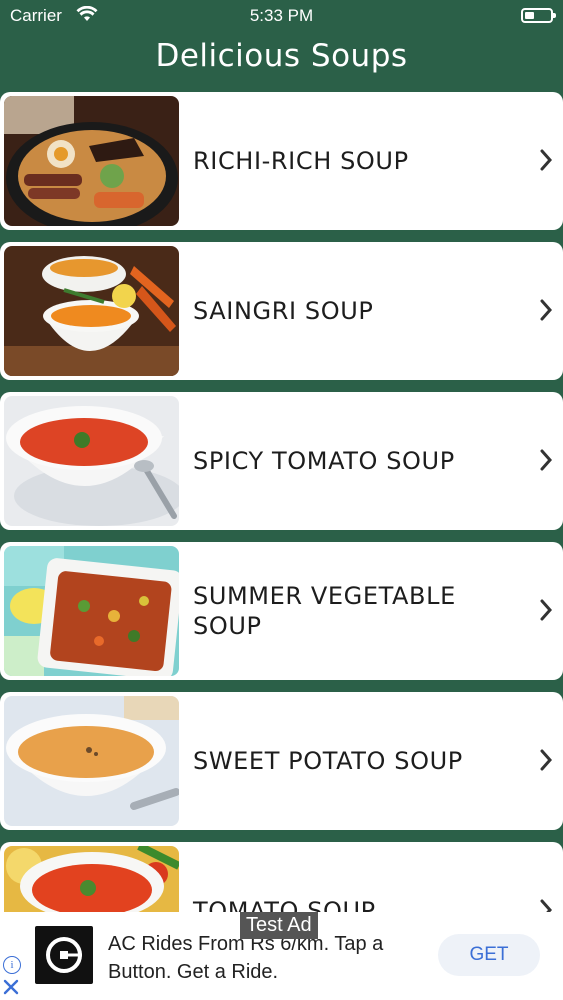 Image resolution: width=563 pixels, height=1000 pixels. I want to click on soup-name: SPICY TOMATO SOUP, so click(324, 461).